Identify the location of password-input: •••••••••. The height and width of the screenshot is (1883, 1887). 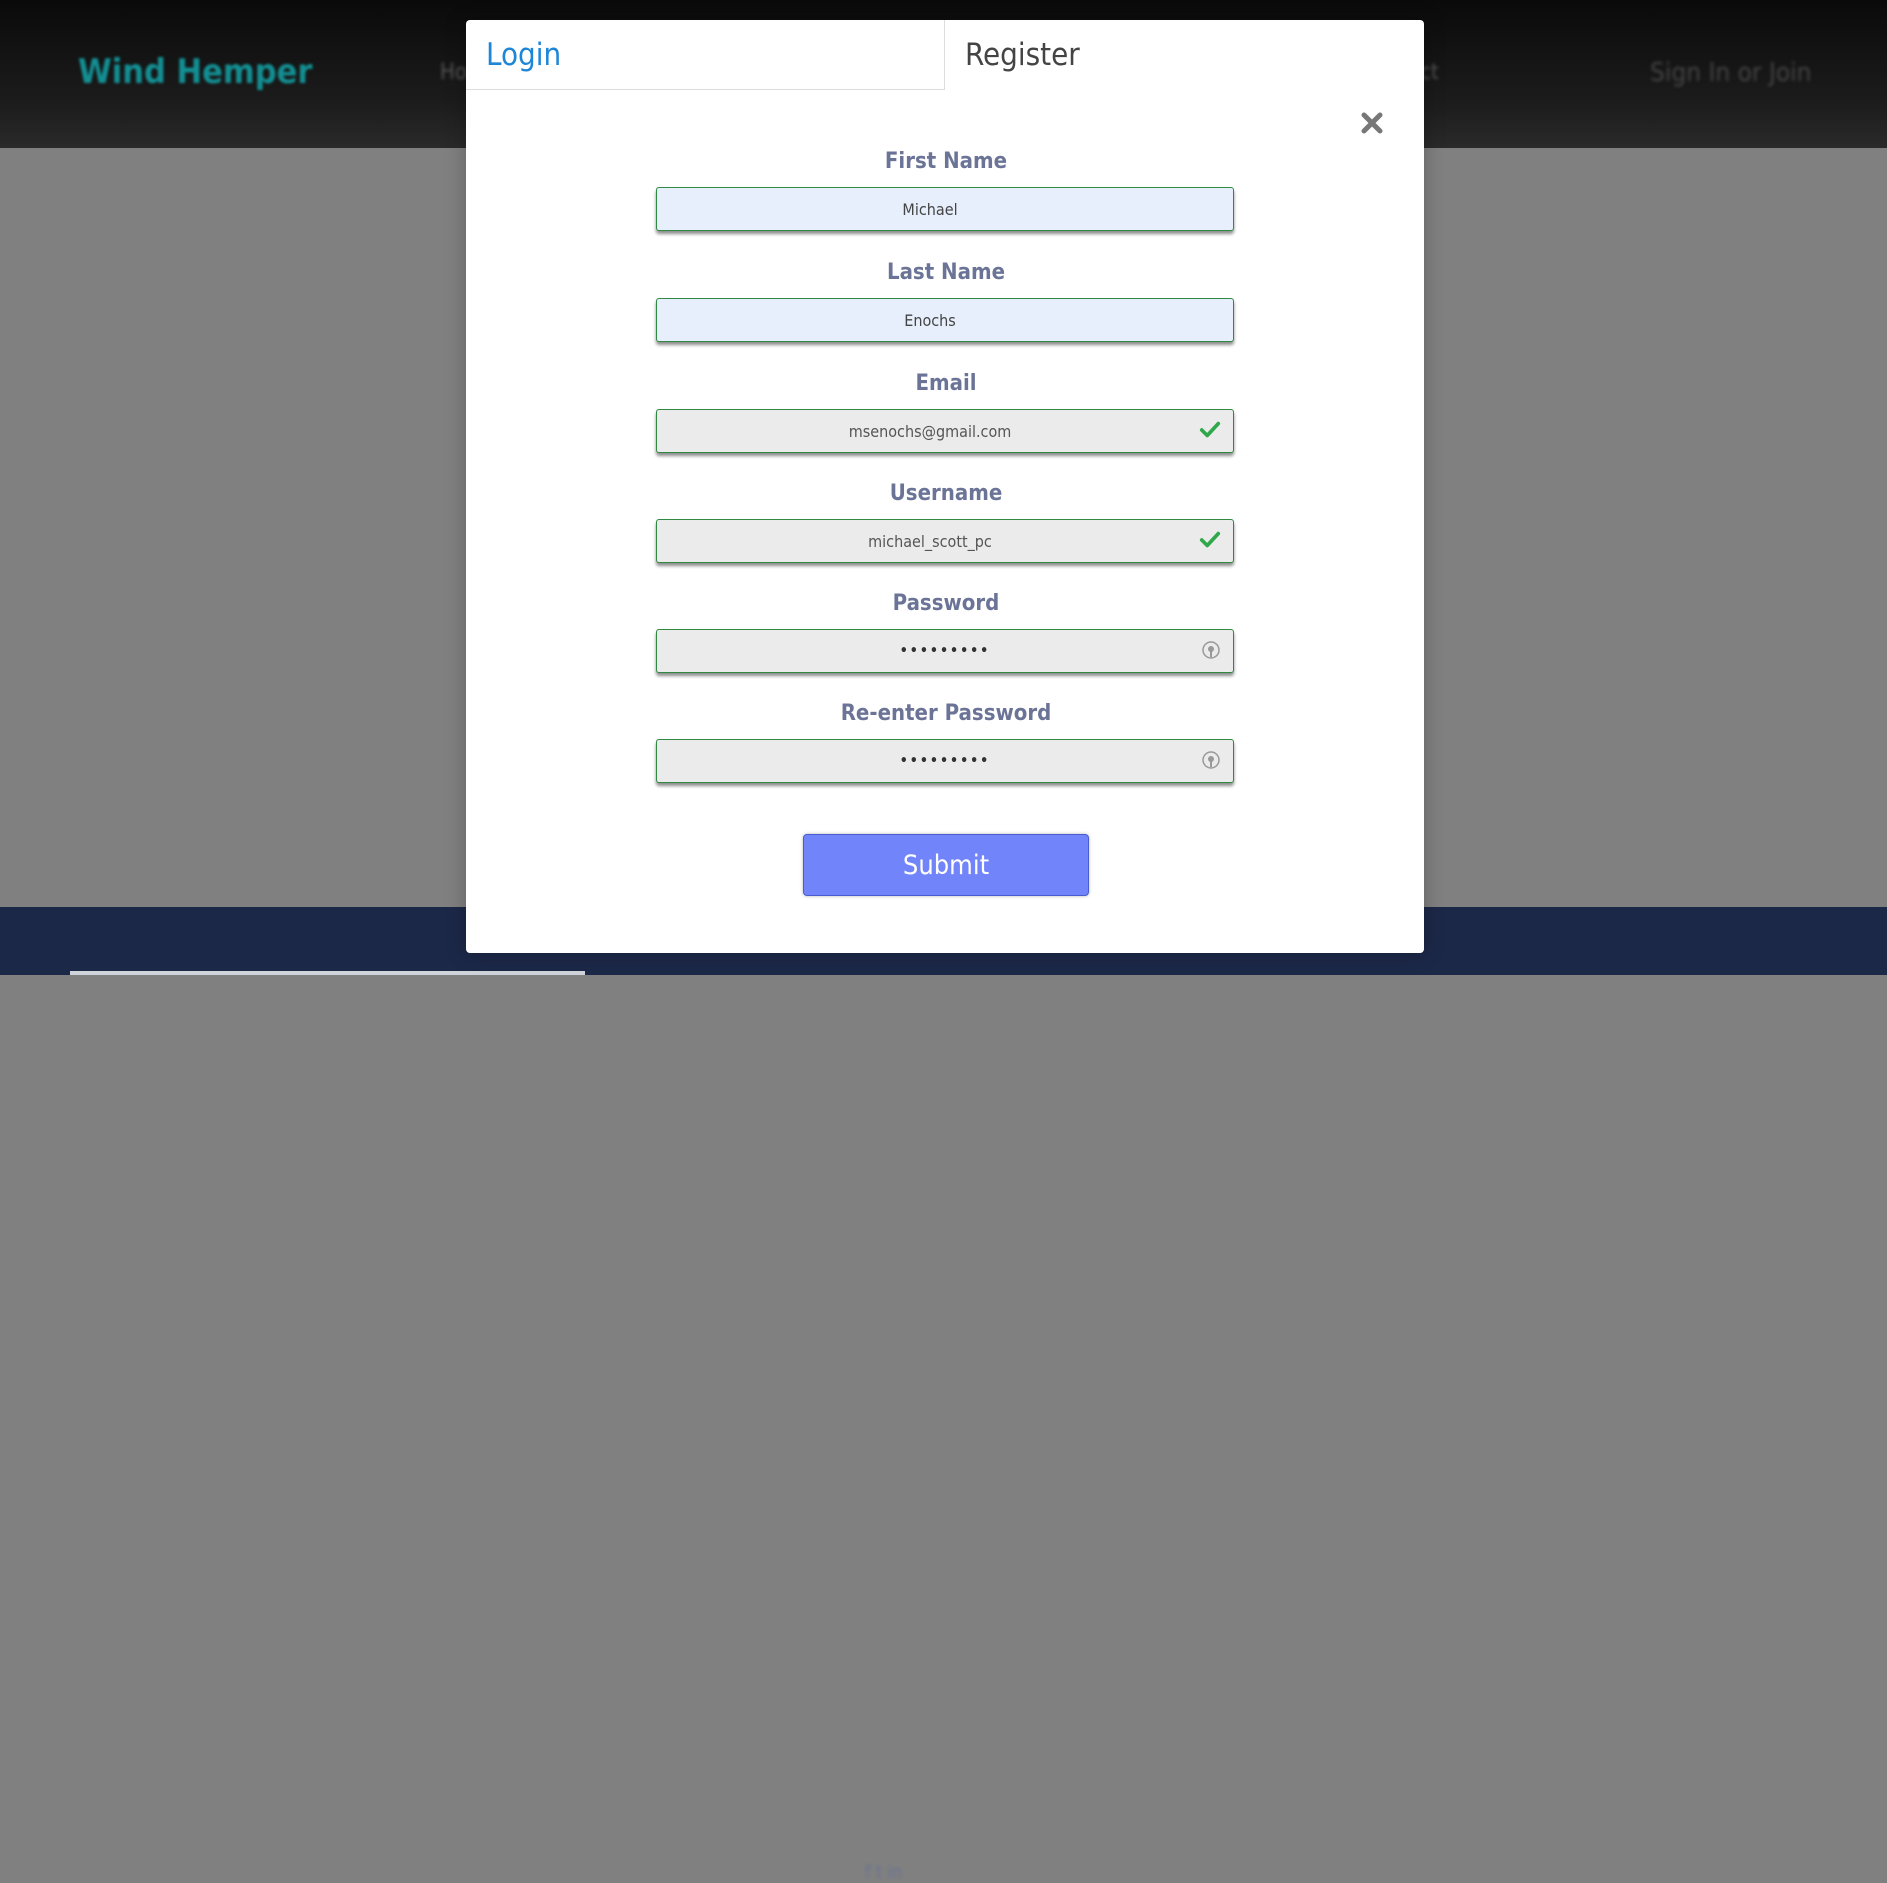
(945, 651).